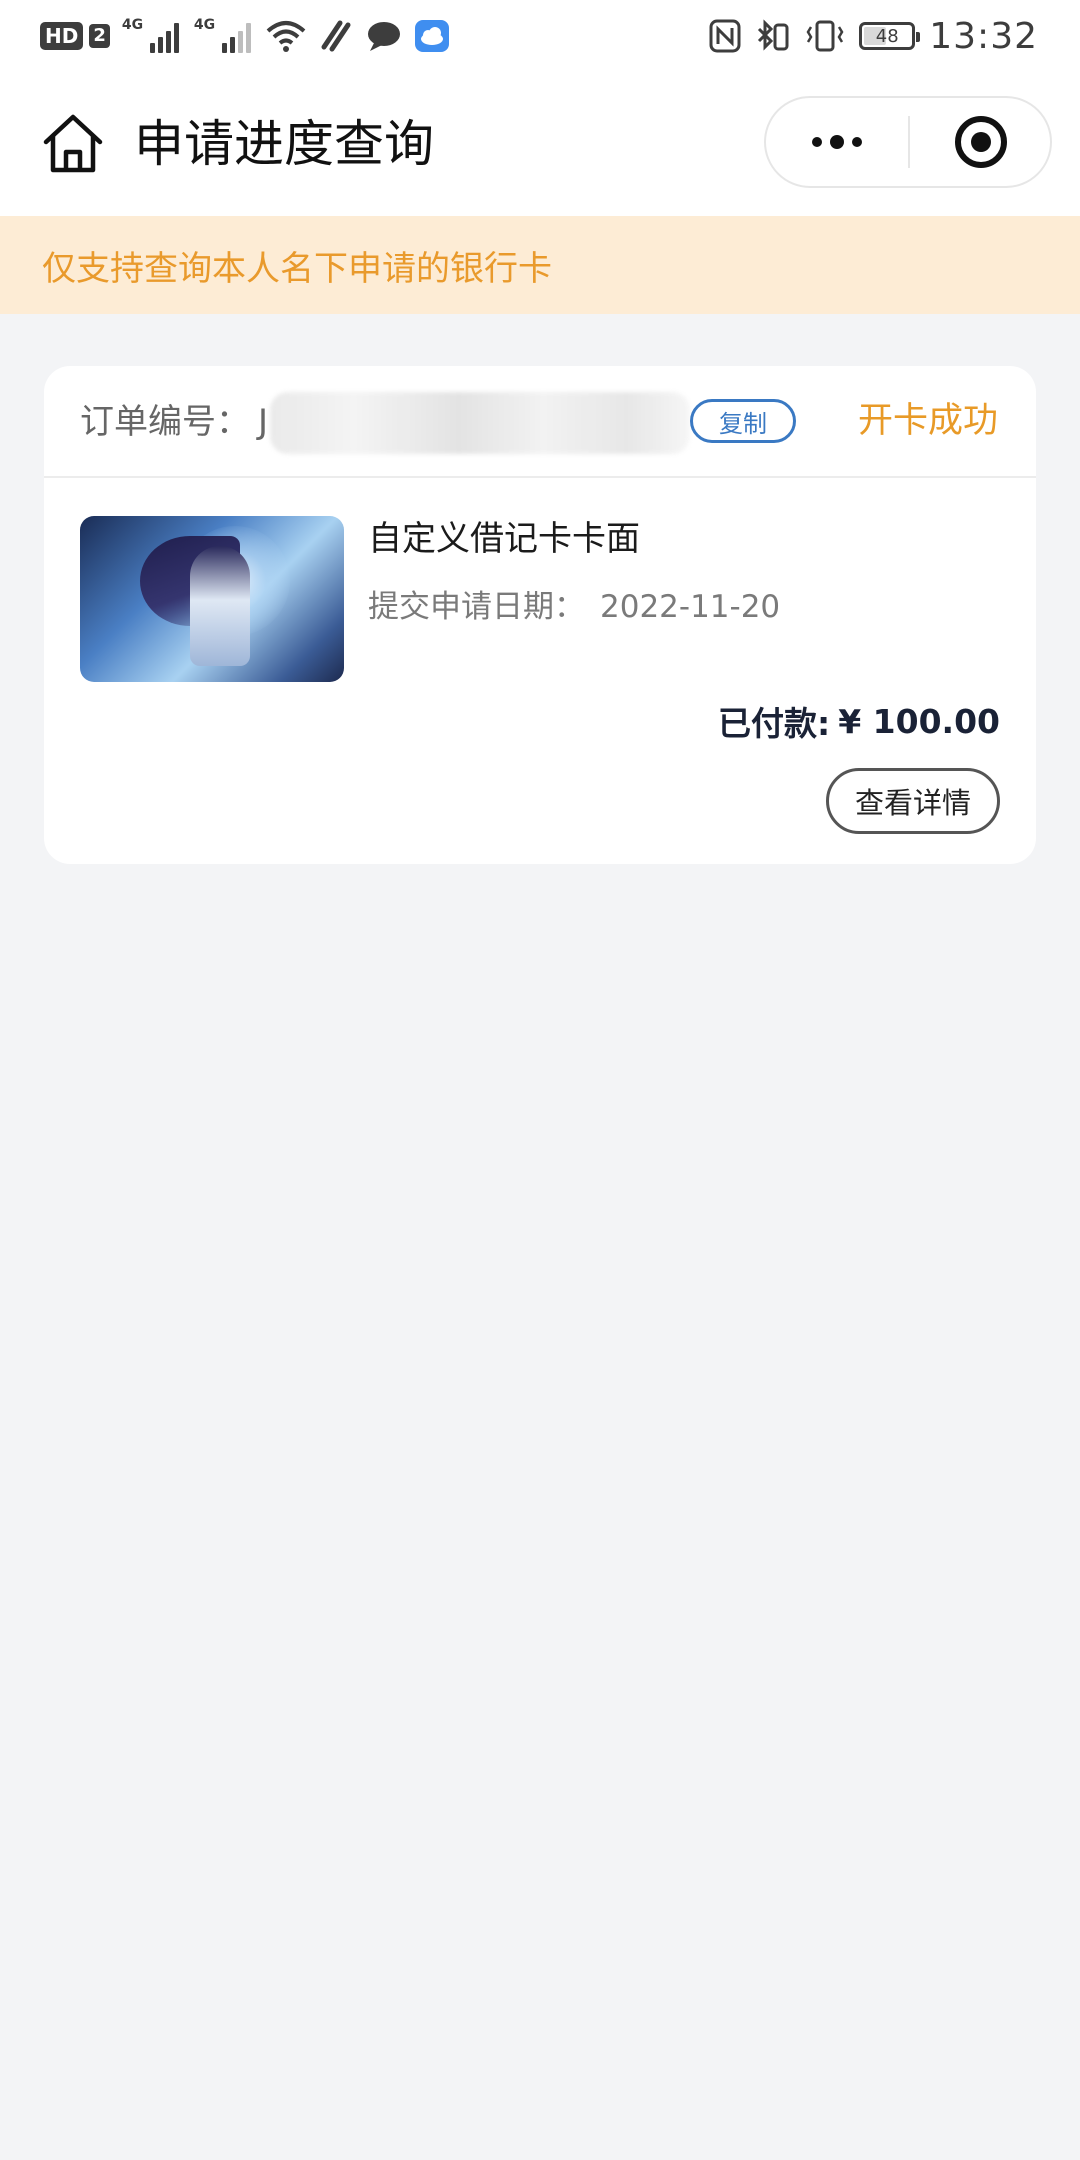 The width and height of the screenshot is (1080, 2160). Describe the element at coordinates (927, 421) in the screenshot. I see `status-badge: 开卡成功` at that location.